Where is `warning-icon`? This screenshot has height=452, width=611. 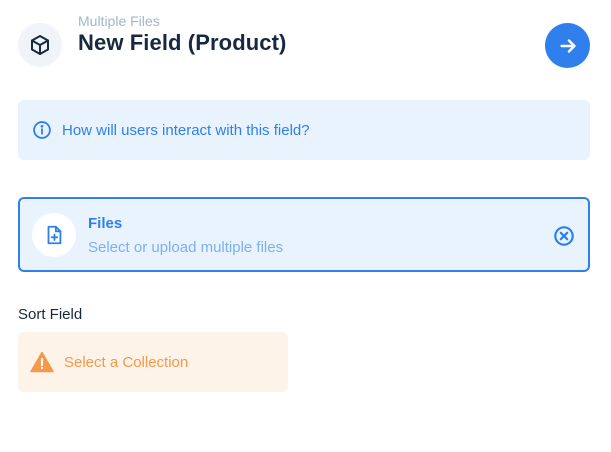 warning-icon is located at coordinates (42, 362).